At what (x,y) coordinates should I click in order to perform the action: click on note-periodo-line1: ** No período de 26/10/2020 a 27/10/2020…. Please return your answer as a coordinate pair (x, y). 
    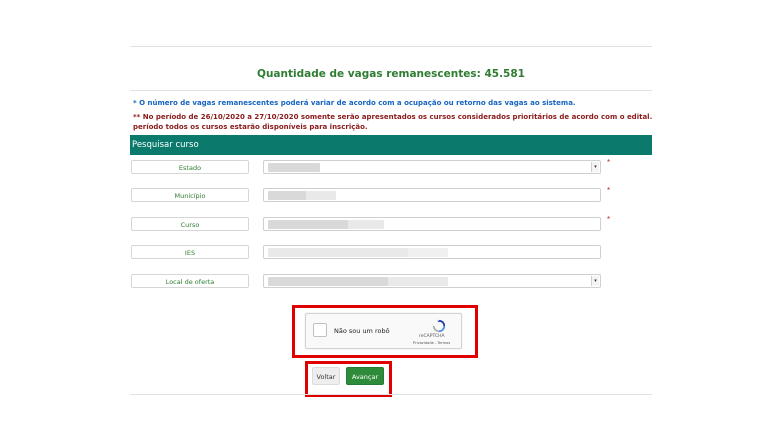
    Looking at the image, I should click on (393, 117).